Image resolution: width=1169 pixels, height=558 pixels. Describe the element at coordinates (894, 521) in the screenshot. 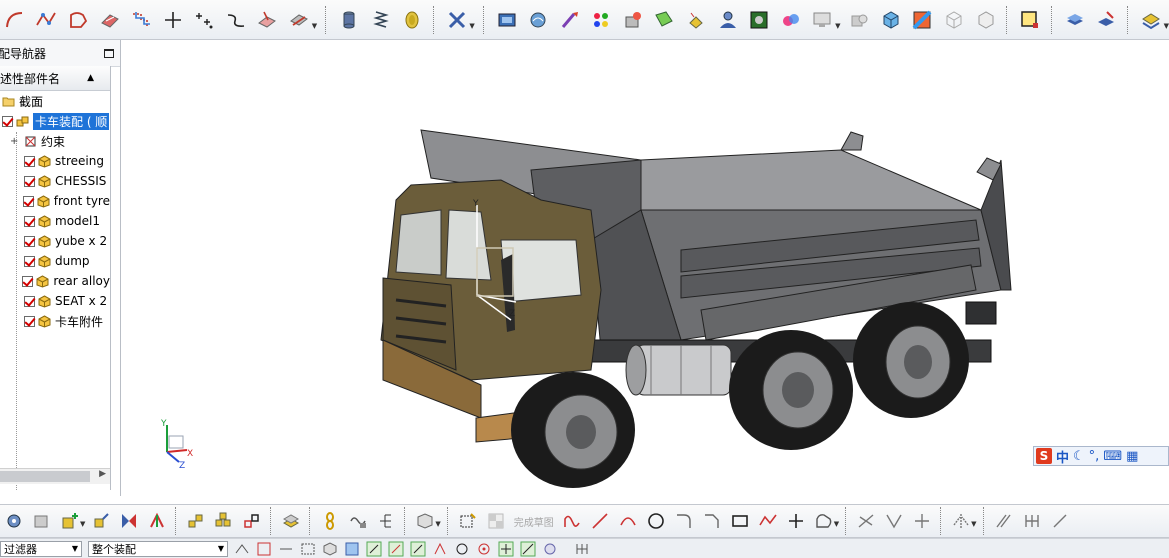

I see `extend-icon` at that location.